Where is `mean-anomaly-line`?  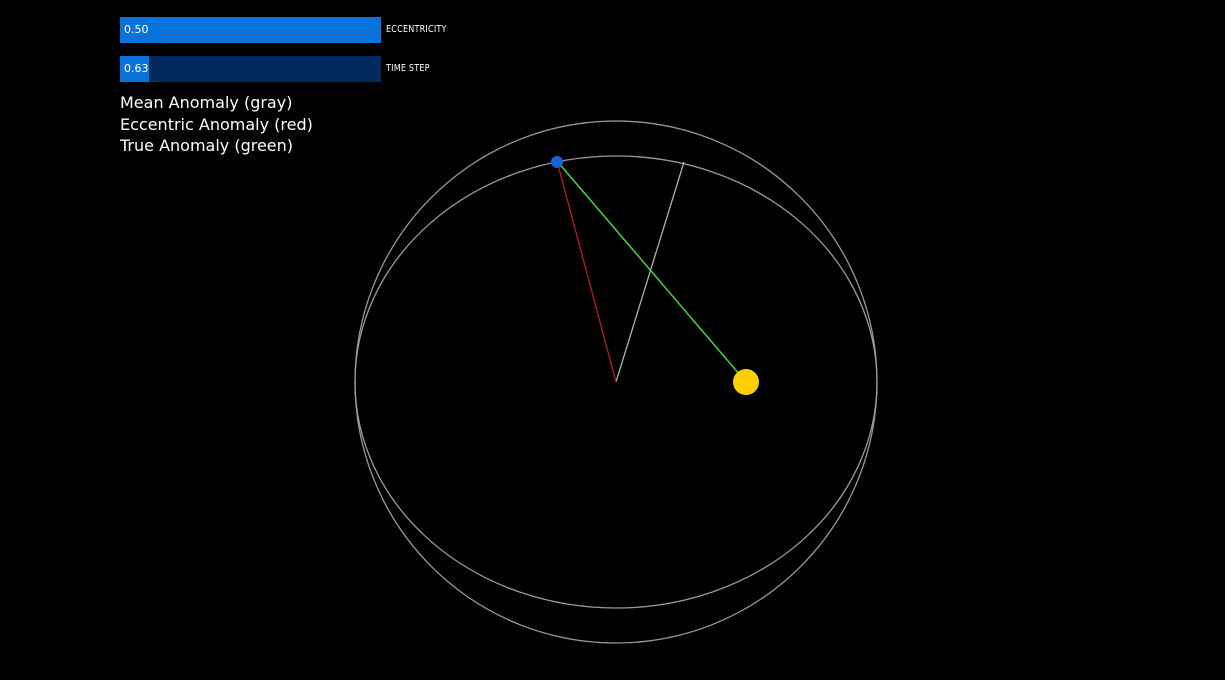 mean-anomaly-line is located at coordinates (650, 272).